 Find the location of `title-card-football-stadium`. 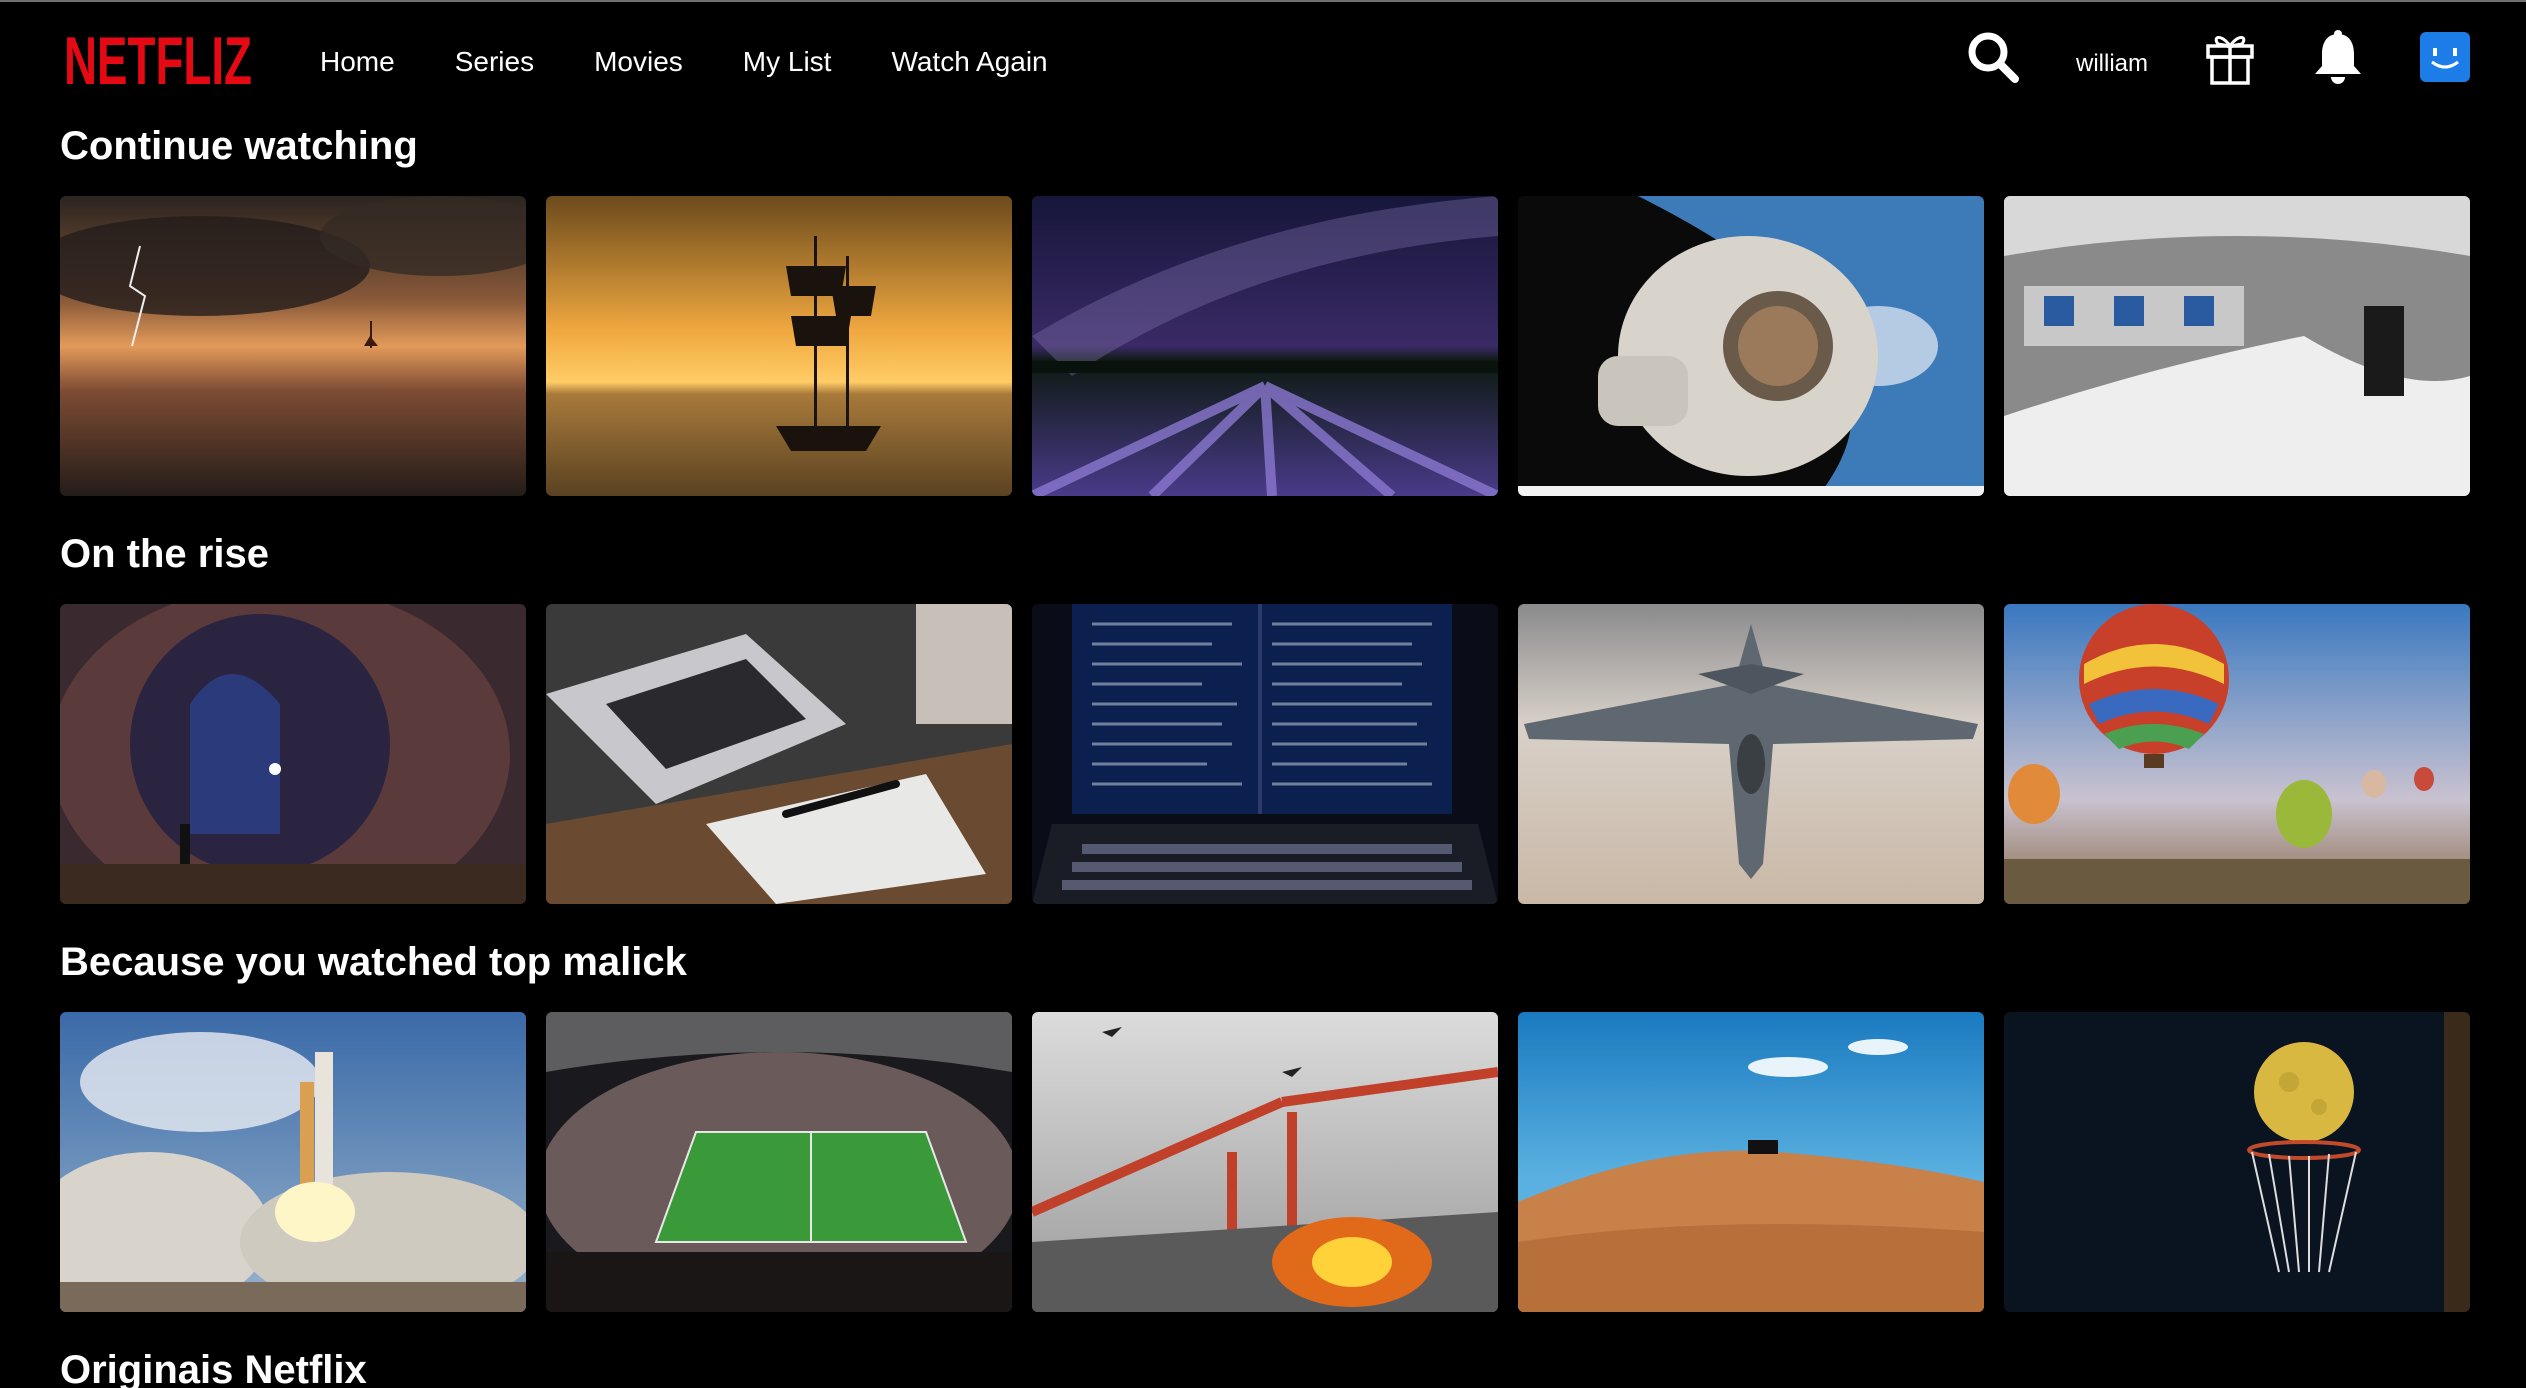

title-card-football-stadium is located at coordinates (779, 1162).